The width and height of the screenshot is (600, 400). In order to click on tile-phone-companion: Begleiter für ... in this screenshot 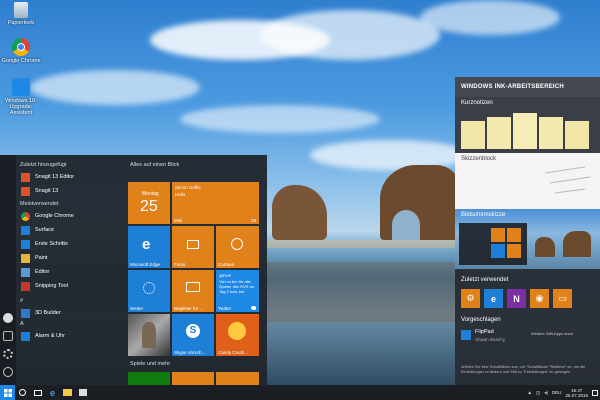, I will do `click(193, 291)`.